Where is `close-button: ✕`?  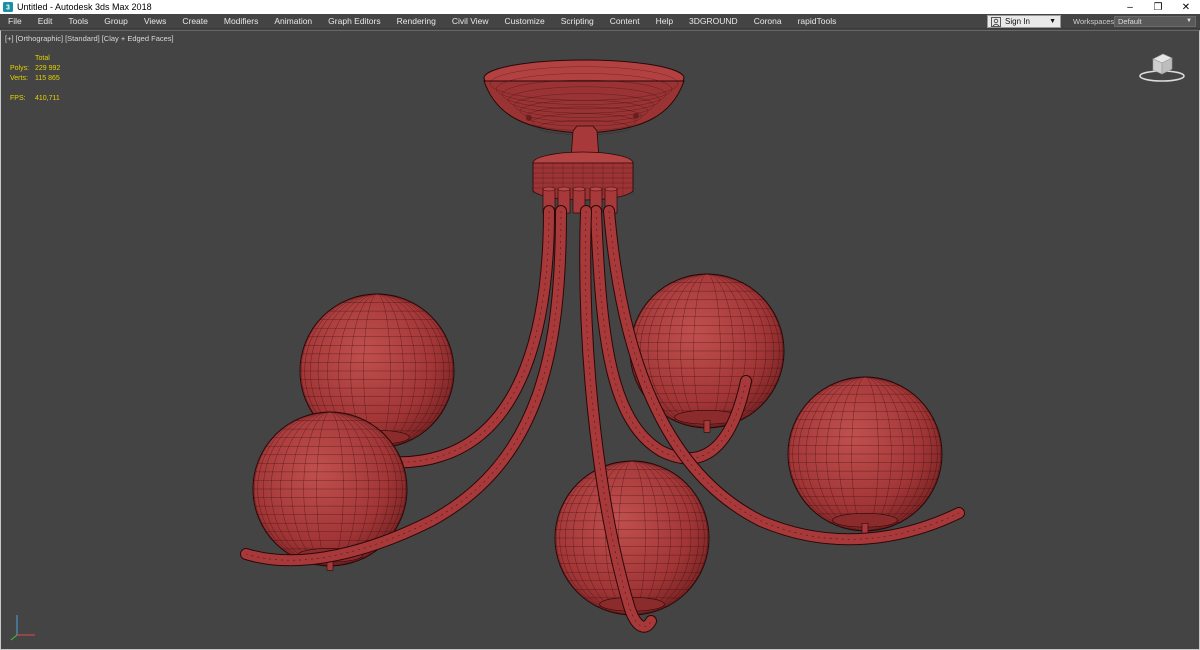 close-button: ✕ is located at coordinates (1186, 7).